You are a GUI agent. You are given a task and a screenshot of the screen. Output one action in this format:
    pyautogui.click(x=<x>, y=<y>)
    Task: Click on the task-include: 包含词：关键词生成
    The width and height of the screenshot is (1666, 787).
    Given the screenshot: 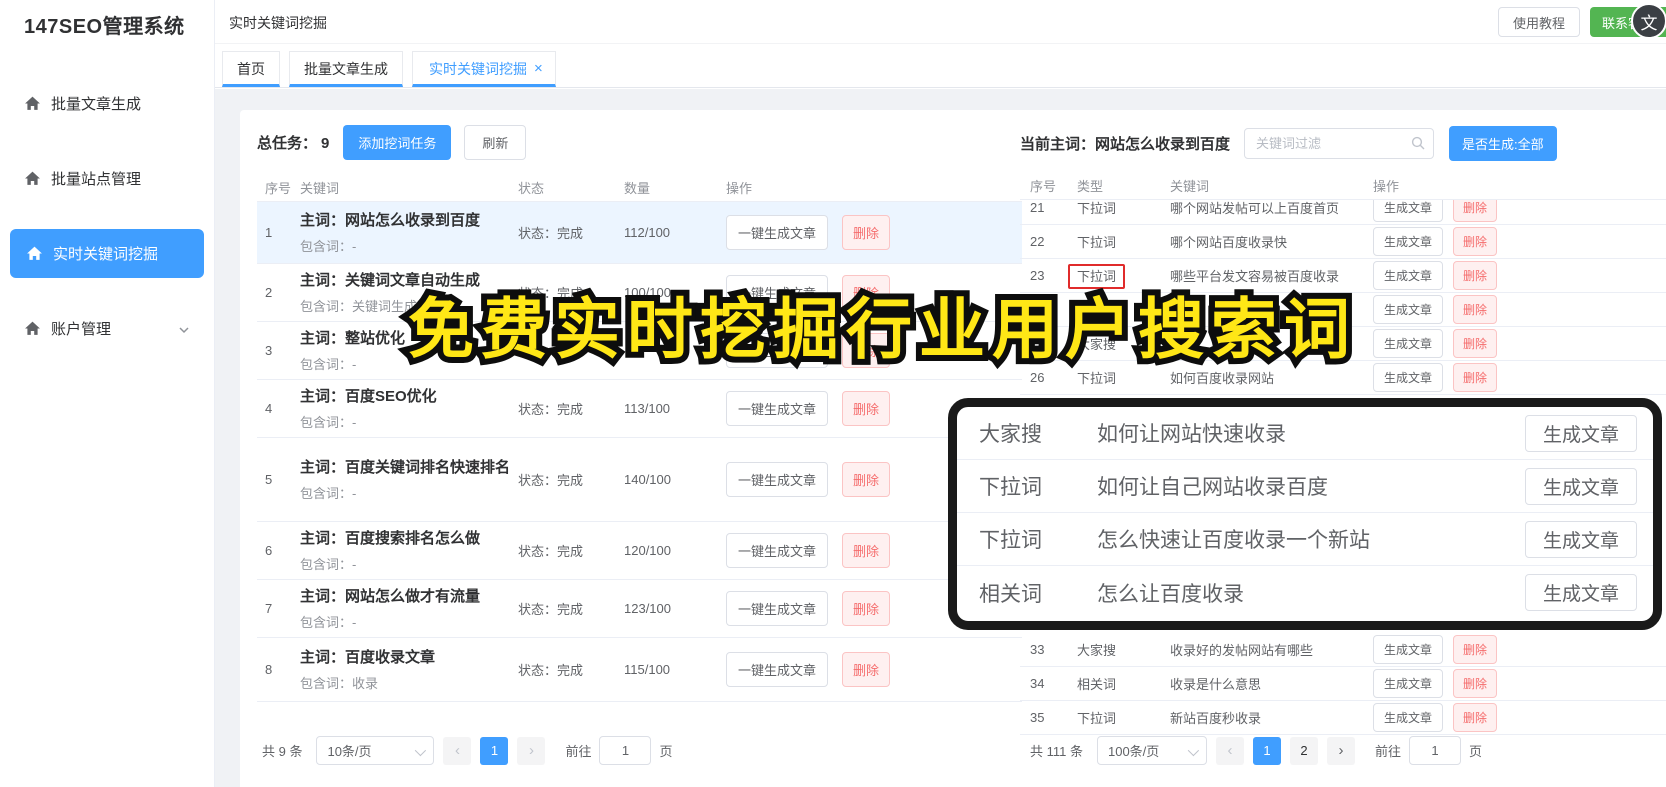 What is the action you would take?
    pyautogui.click(x=359, y=307)
    